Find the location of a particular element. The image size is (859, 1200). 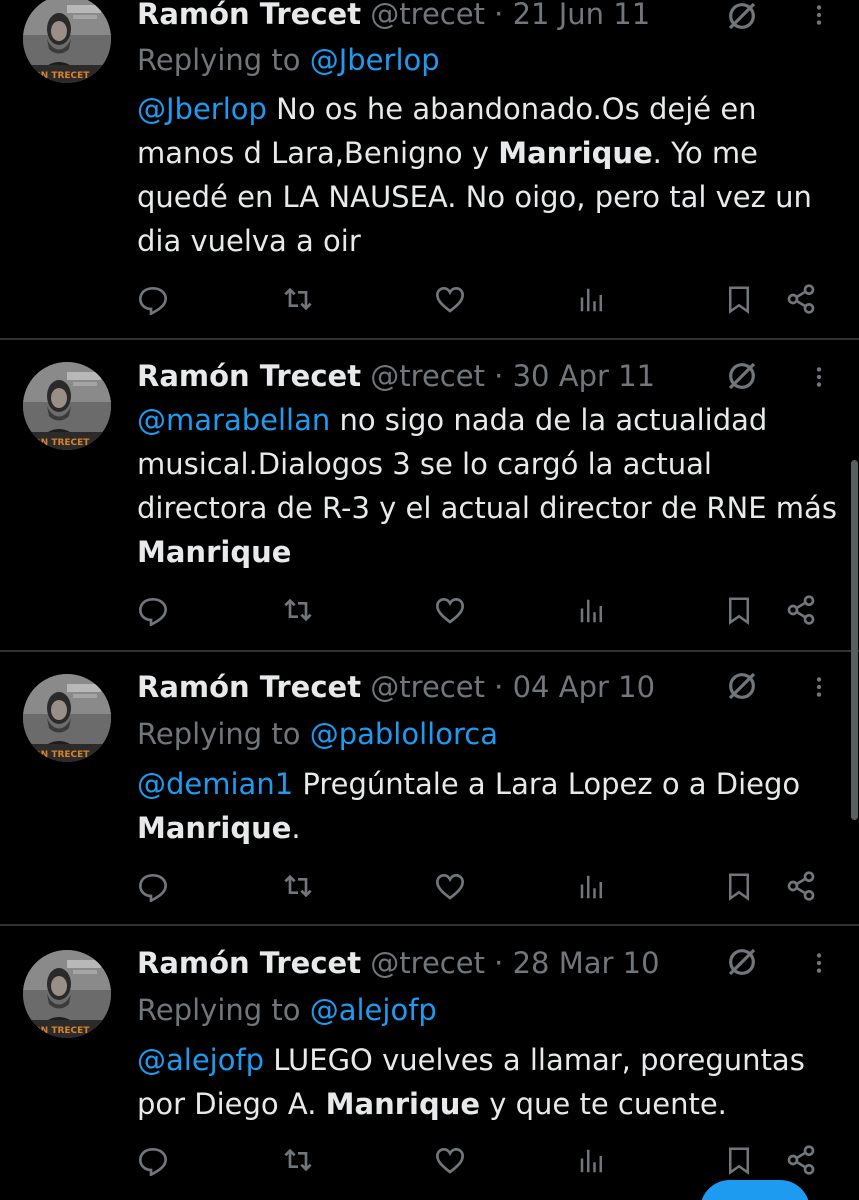

tweet-header: Ramón Trecet @trecet · 04 Apr 10 is located at coordinates (396, 687).